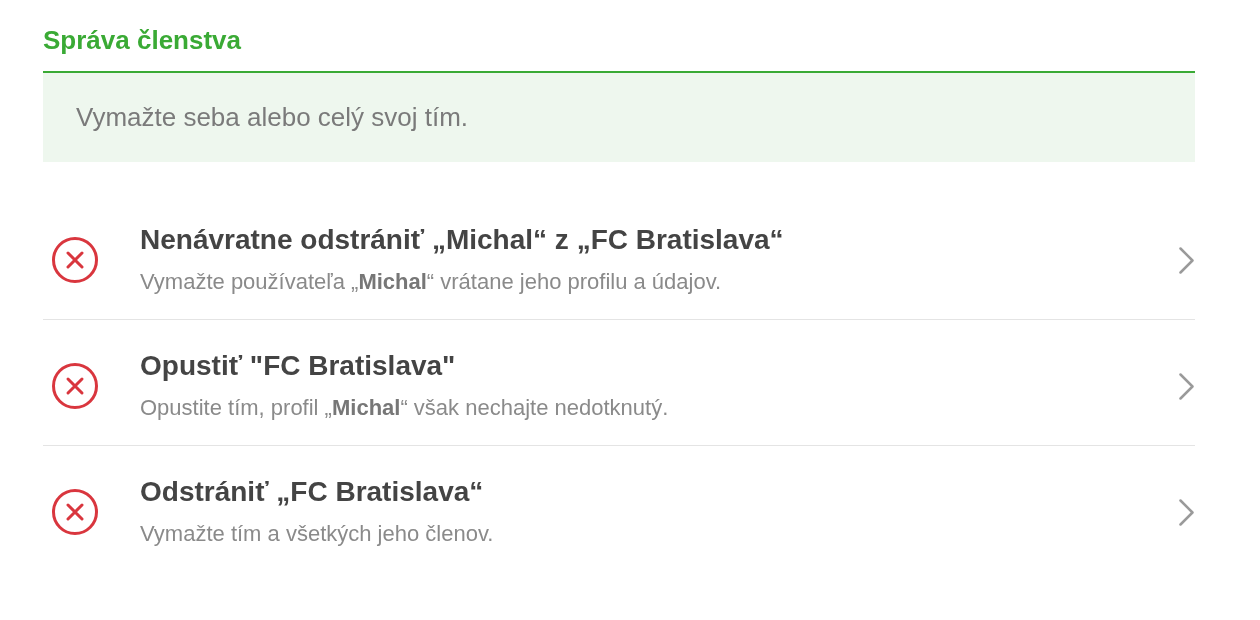 The width and height of the screenshot is (1260, 620). What do you see at coordinates (312, 492) in the screenshot?
I see `action-title: Odstrániť „FC Bratislava“` at bounding box center [312, 492].